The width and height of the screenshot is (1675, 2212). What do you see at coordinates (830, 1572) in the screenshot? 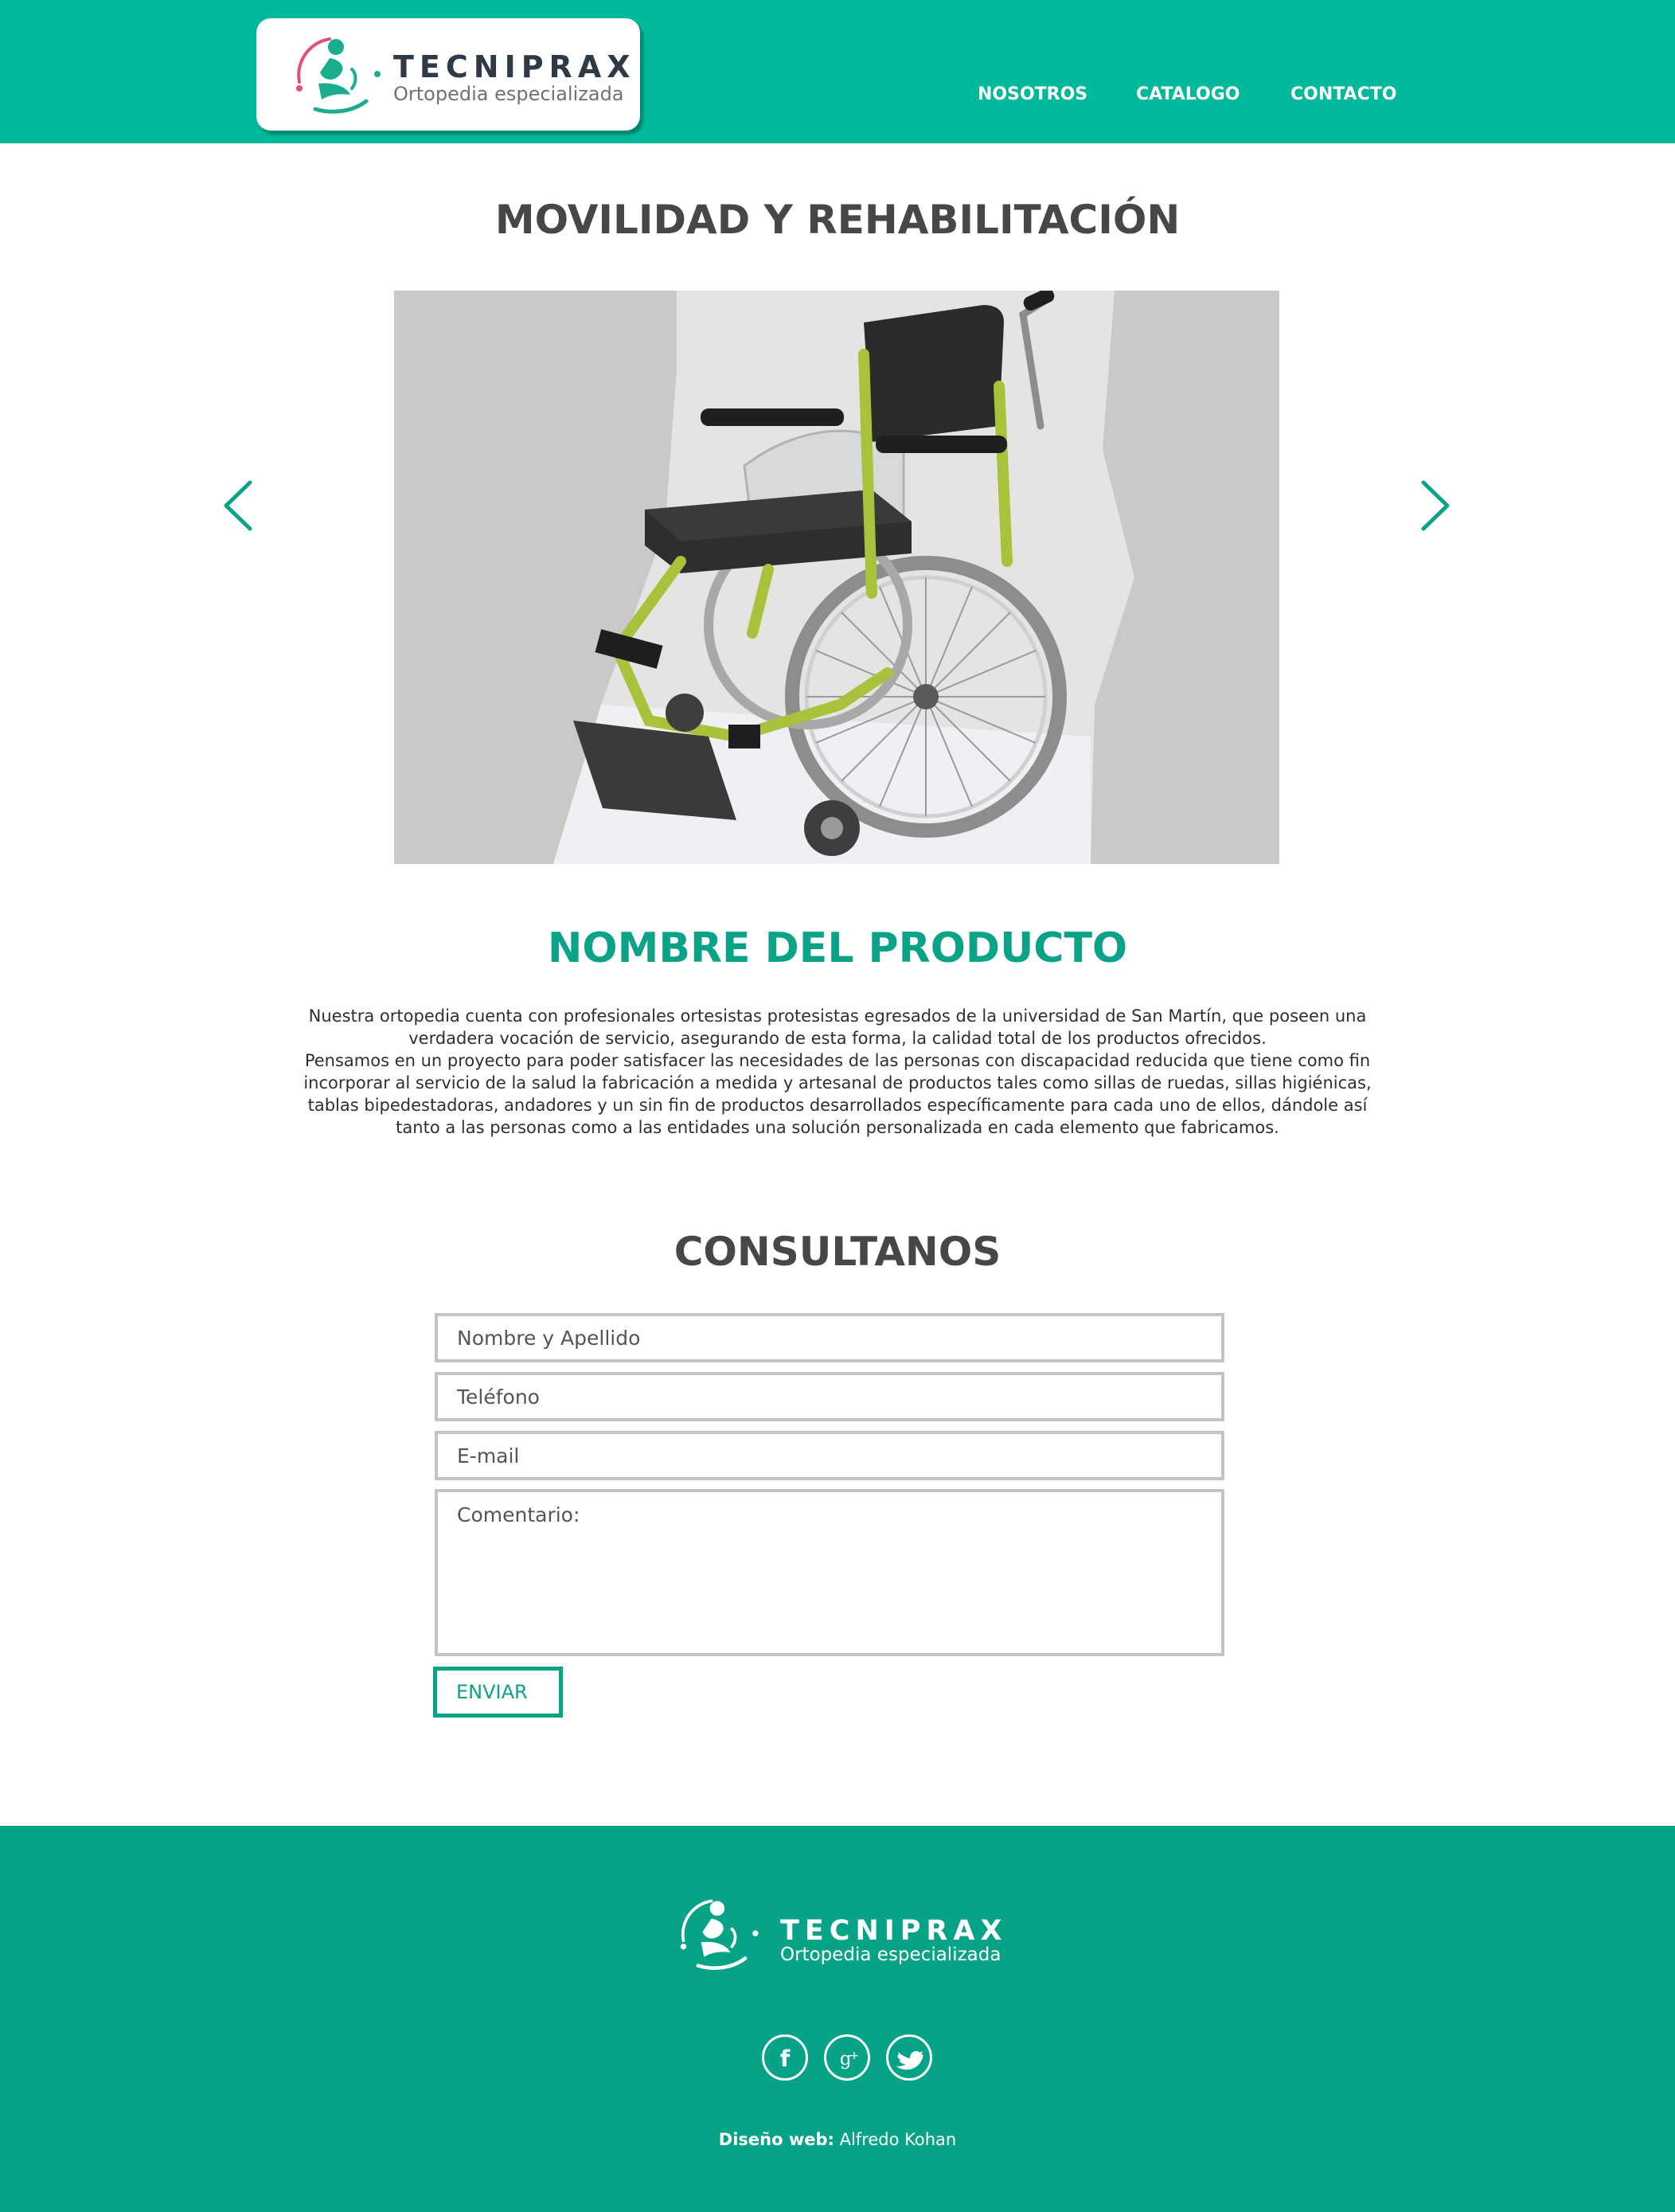
I see `comment-field` at bounding box center [830, 1572].